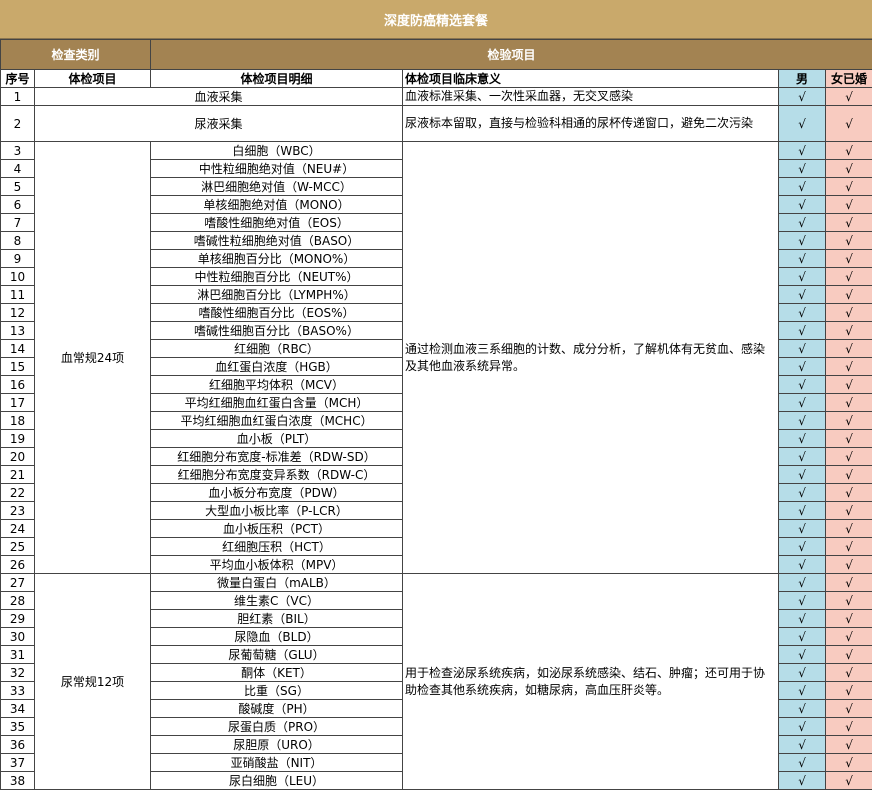 This screenshot has width=872, height=792. What do you see at coordinates (17, 564) in the screenshot?
I see `row-no: 26` at bounding box center [17, 564].